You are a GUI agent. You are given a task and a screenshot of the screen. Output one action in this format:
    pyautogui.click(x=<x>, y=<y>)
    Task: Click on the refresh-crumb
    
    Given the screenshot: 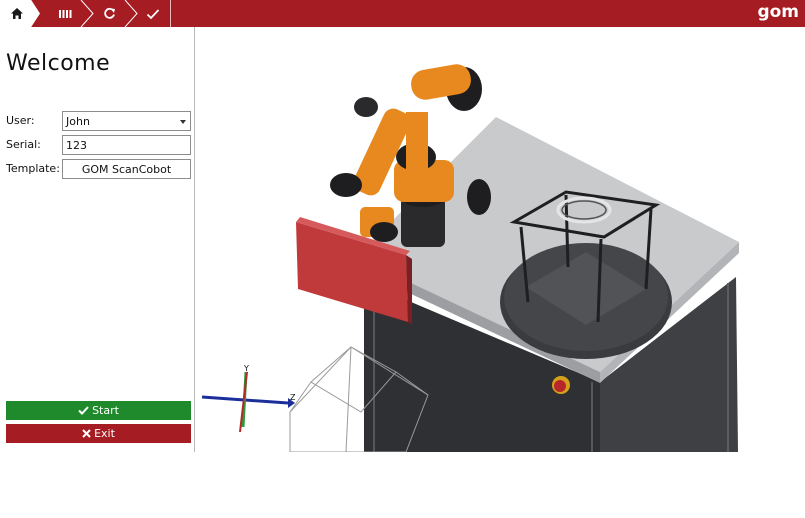 What is the action you would take?
    pyautogui.click(x=109, y=13)
    